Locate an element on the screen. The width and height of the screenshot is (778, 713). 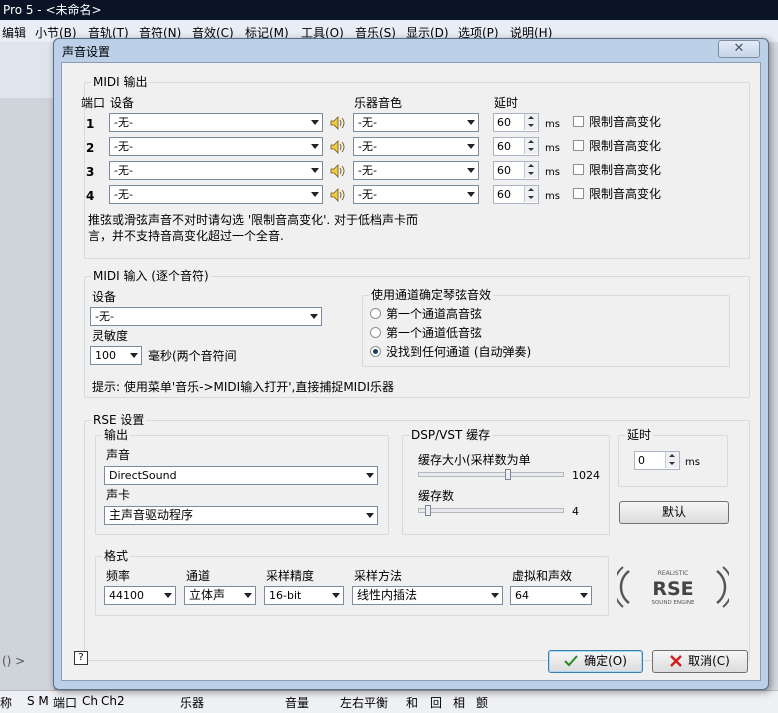
default-button-label: 默认 is located at coordinates (673, 512).